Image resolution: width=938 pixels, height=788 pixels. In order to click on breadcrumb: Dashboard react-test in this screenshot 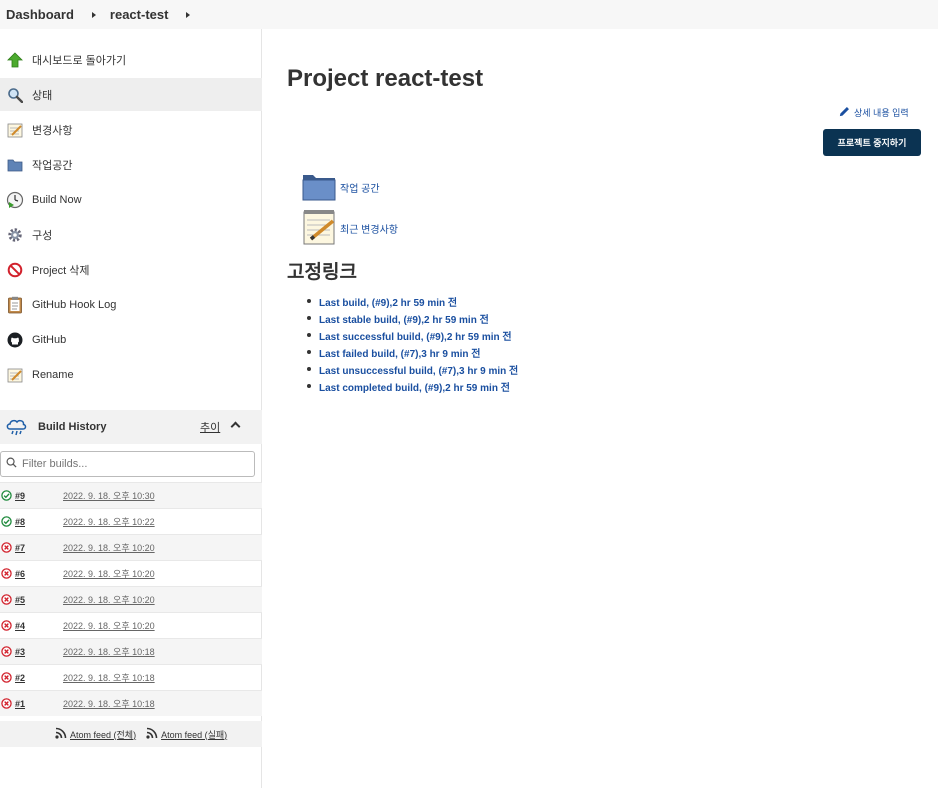, I will do `click(469, 14)`.